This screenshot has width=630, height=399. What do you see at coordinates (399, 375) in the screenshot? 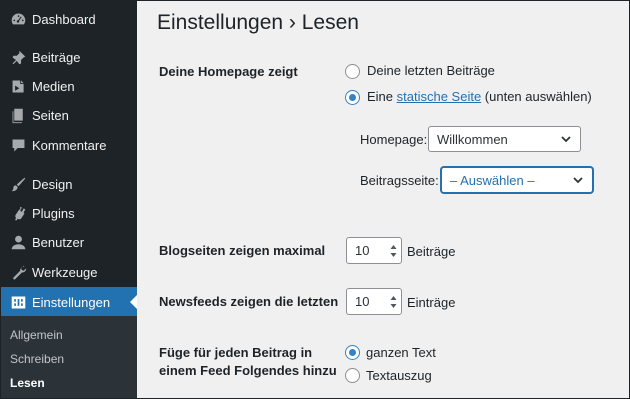
I see `option-excerpt-label: Textauszug` at bounding box center [399, 375].